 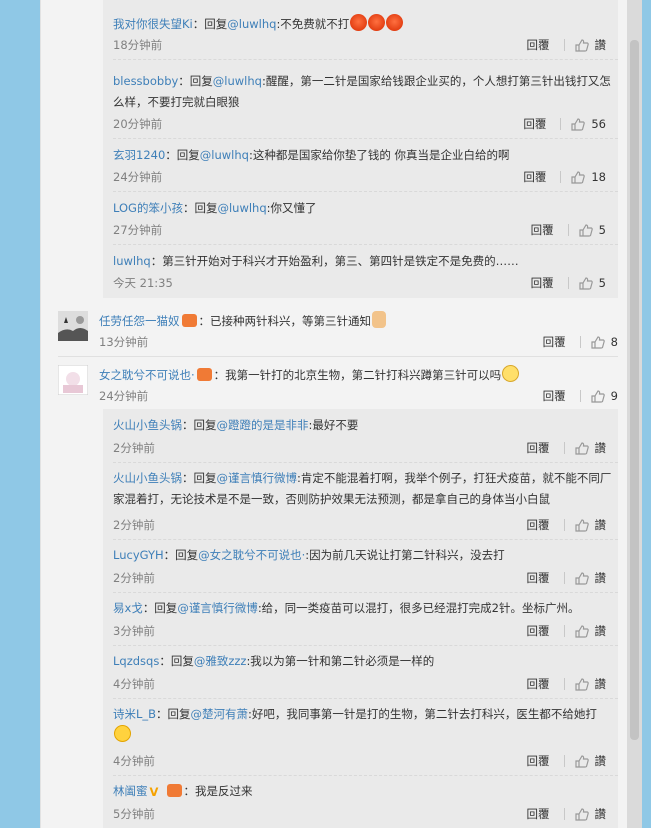 I want to click on username-link: luwlhq, so click(x=132, y=261).